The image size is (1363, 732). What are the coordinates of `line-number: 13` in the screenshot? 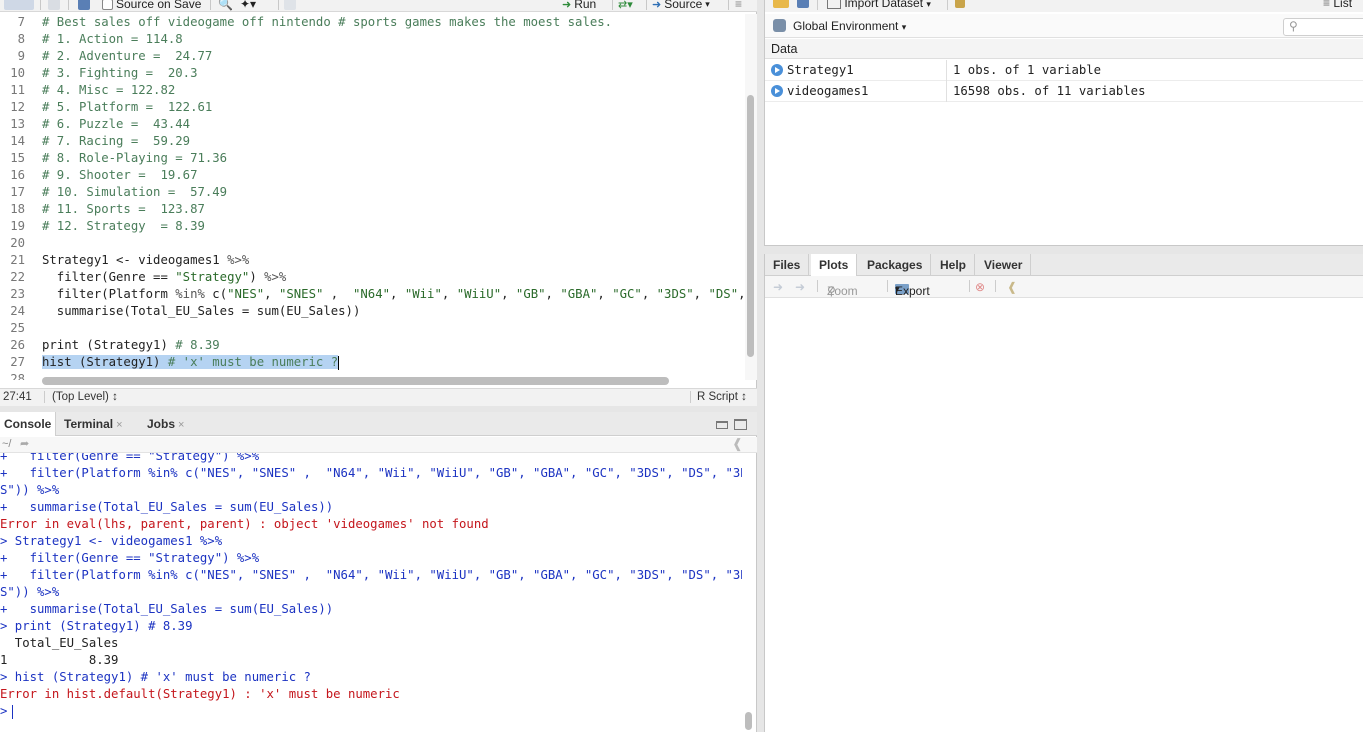 It's located at (17, 124).